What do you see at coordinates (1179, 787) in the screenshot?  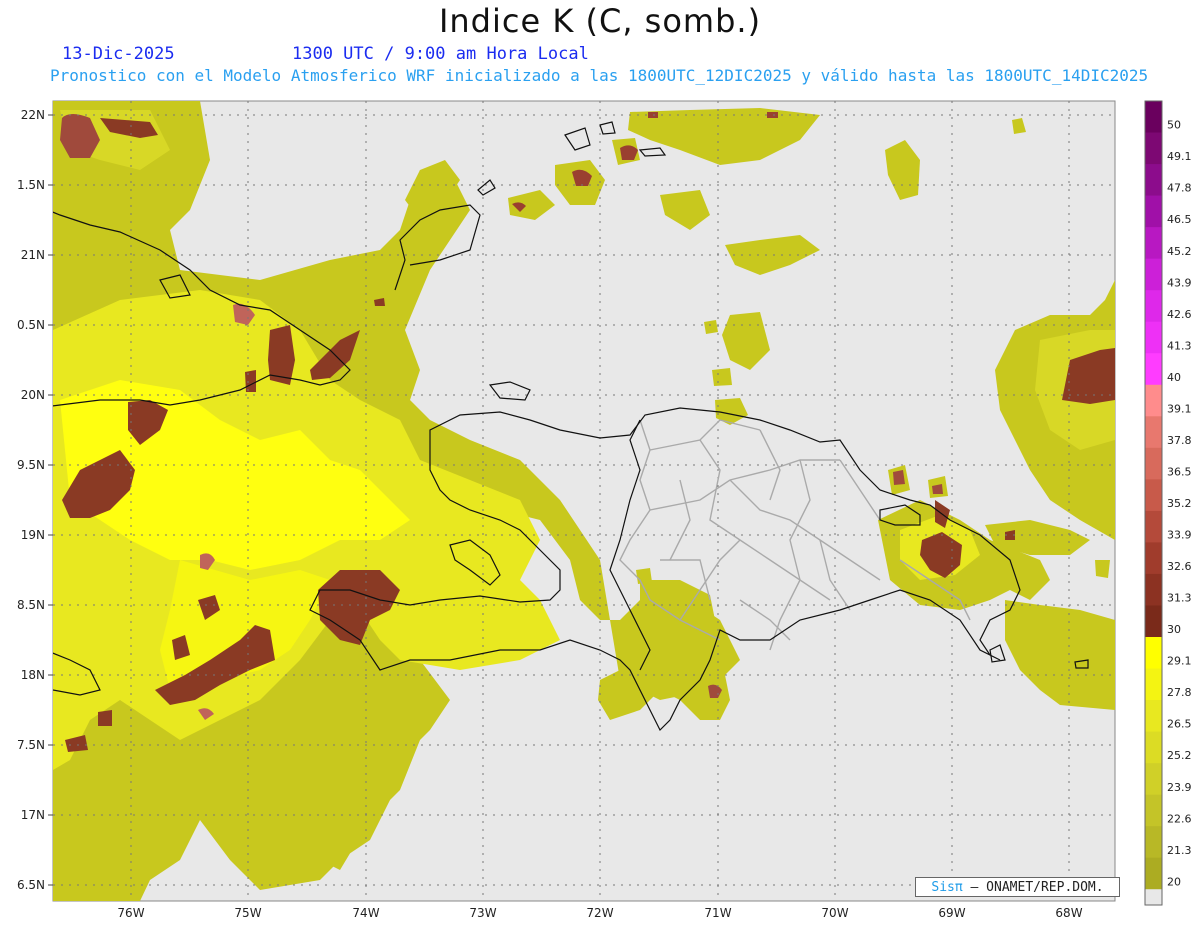 I see `colorbar-label: 23.9` at bounding box center [1179, 787].